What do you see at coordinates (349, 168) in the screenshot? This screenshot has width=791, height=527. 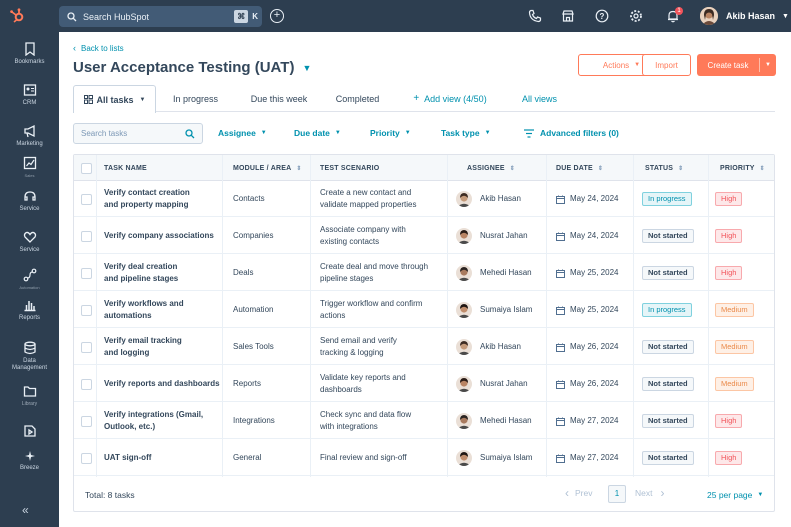 I see `column-test-scenario: TEST SCENARIO` at bounding box center [349, 168].